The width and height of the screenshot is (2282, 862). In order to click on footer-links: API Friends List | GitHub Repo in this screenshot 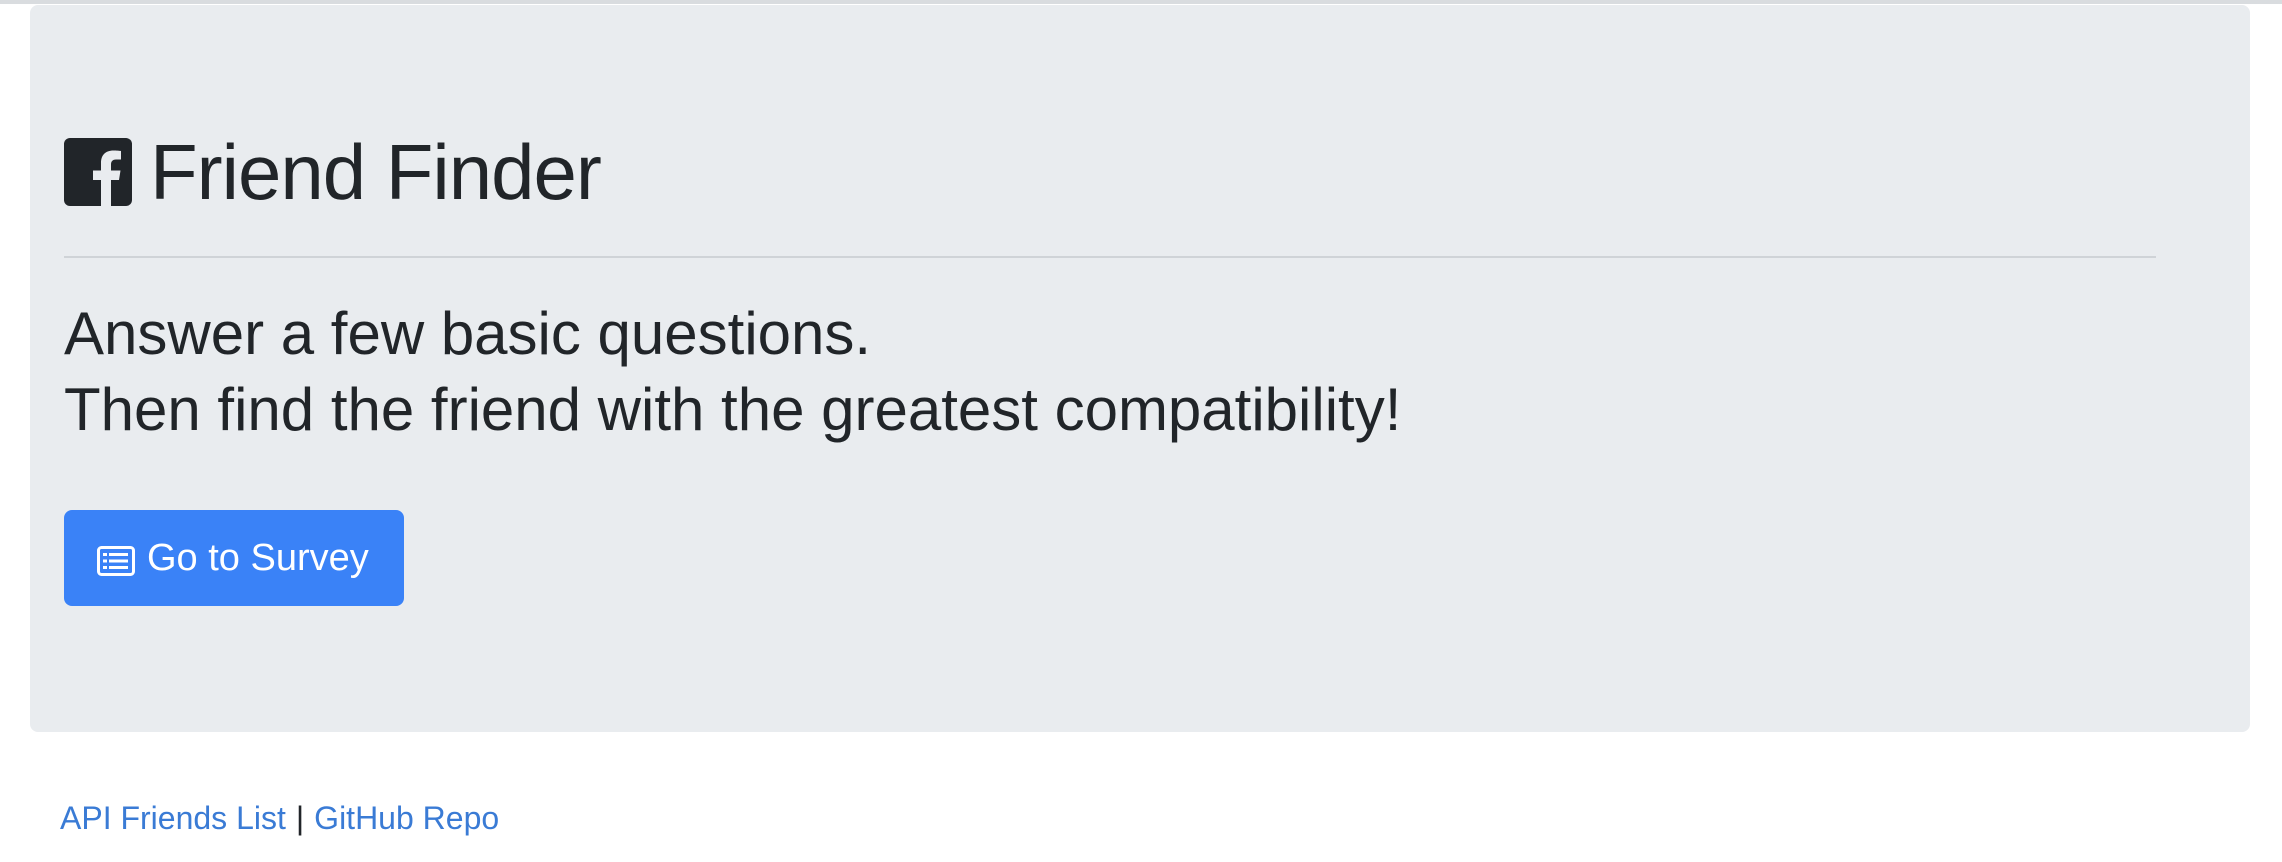, I will do `click(279, 818)`.